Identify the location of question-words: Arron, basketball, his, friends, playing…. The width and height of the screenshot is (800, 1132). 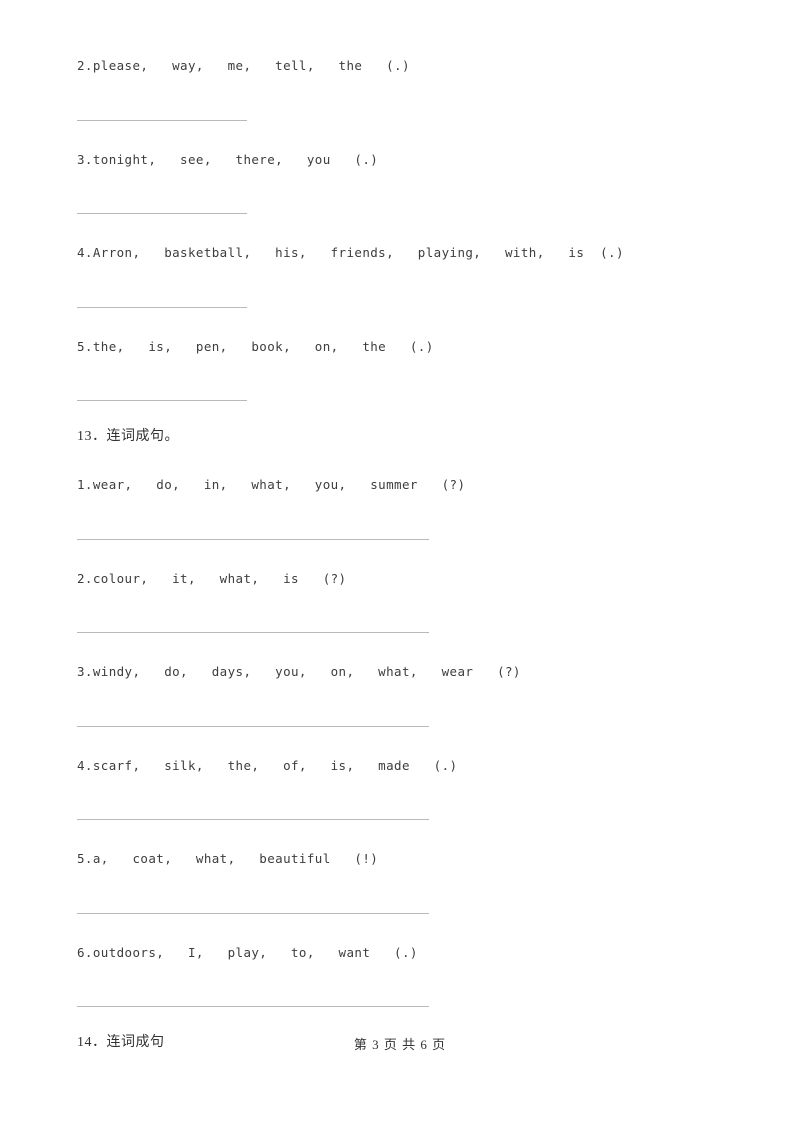
(358, 252).